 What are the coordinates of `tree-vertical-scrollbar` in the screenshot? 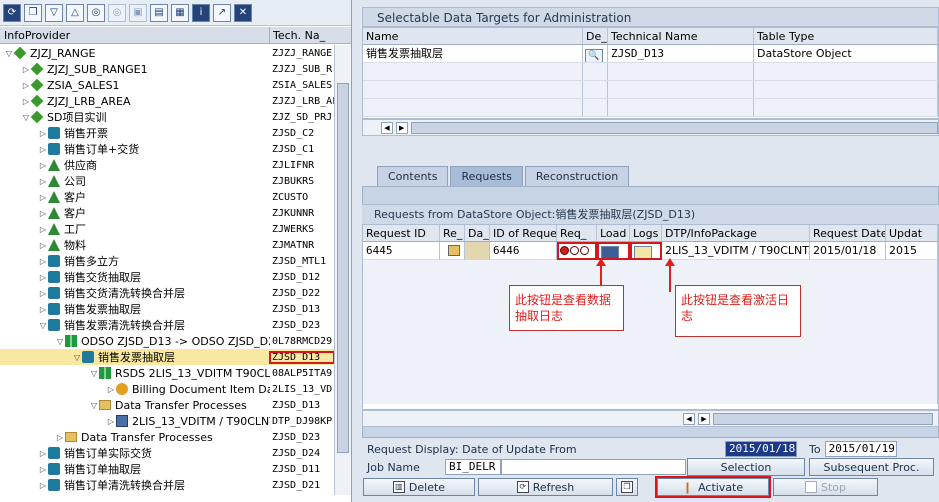 It's located at (342, 270).